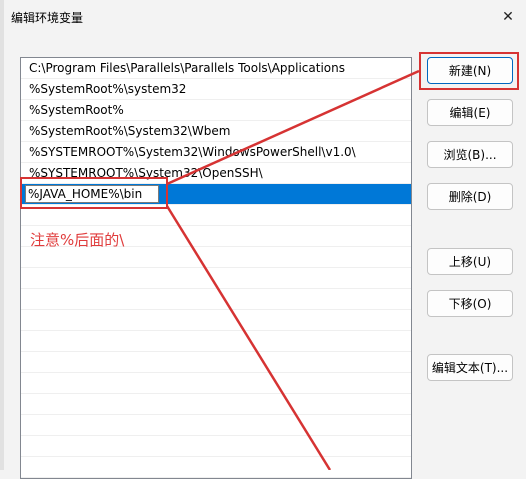 The width and height of the screenshot is (526, 479). I want to click on annotation-line-to-new-button, so click(293, 127).